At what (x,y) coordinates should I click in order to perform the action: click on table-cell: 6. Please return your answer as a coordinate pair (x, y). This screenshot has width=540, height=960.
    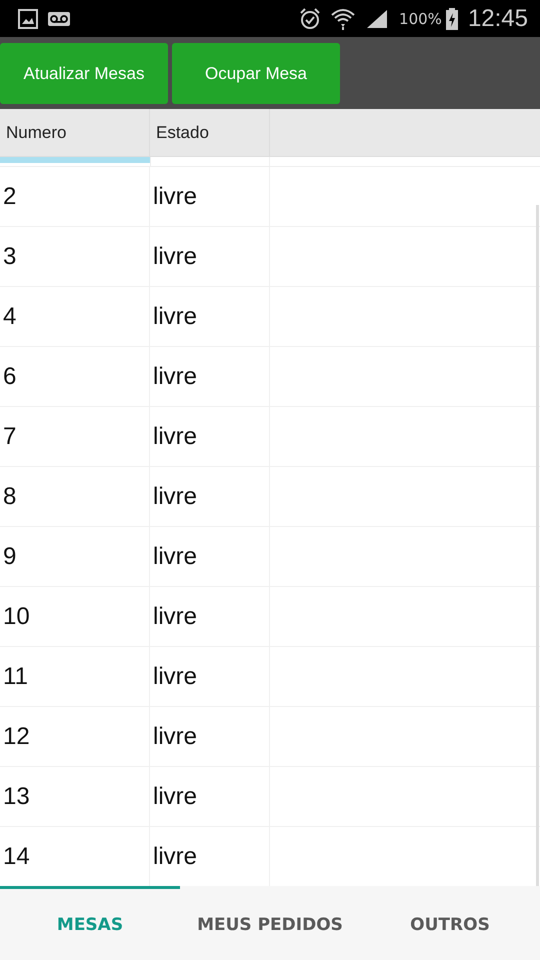
    Looking at the image, I should click on (9, 376).